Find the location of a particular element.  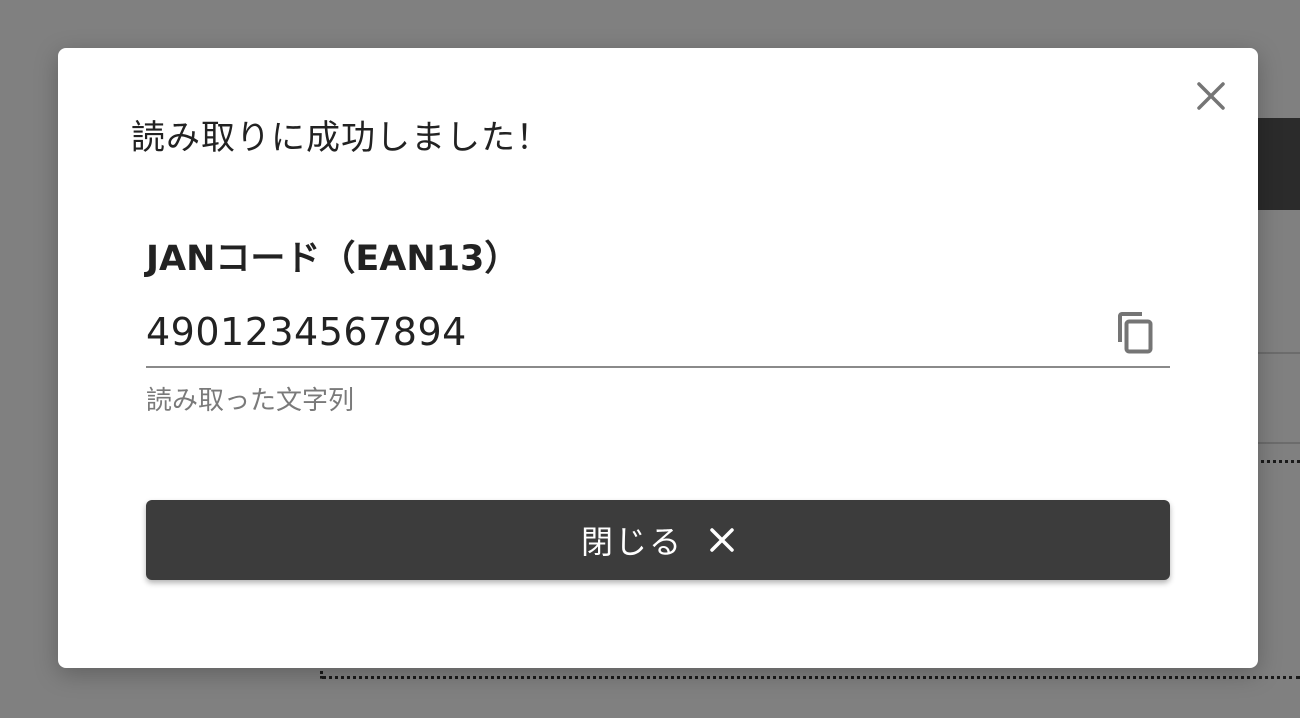

barcode-field is located at coordinates (658, 334).